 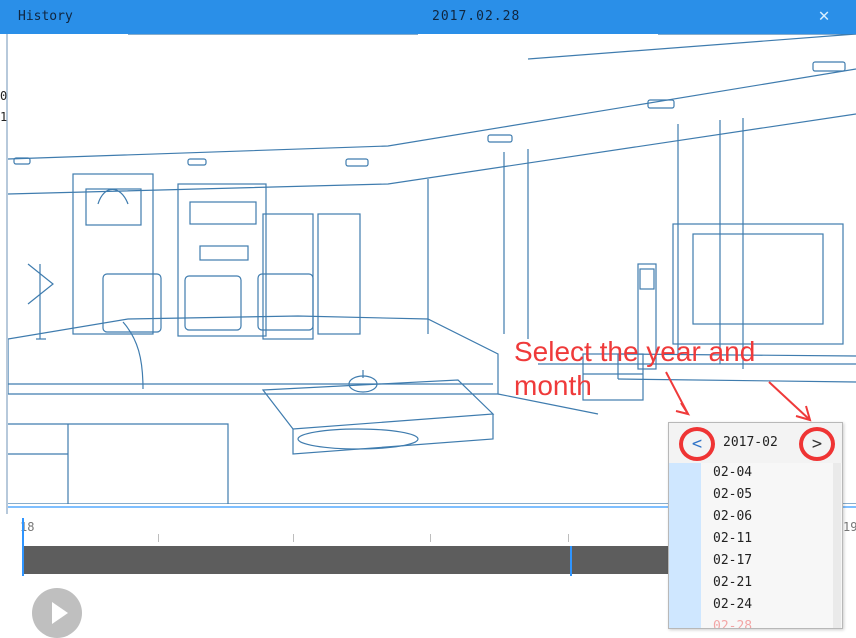 I want to click on close-button: ✕, so click(x=824, y=16).